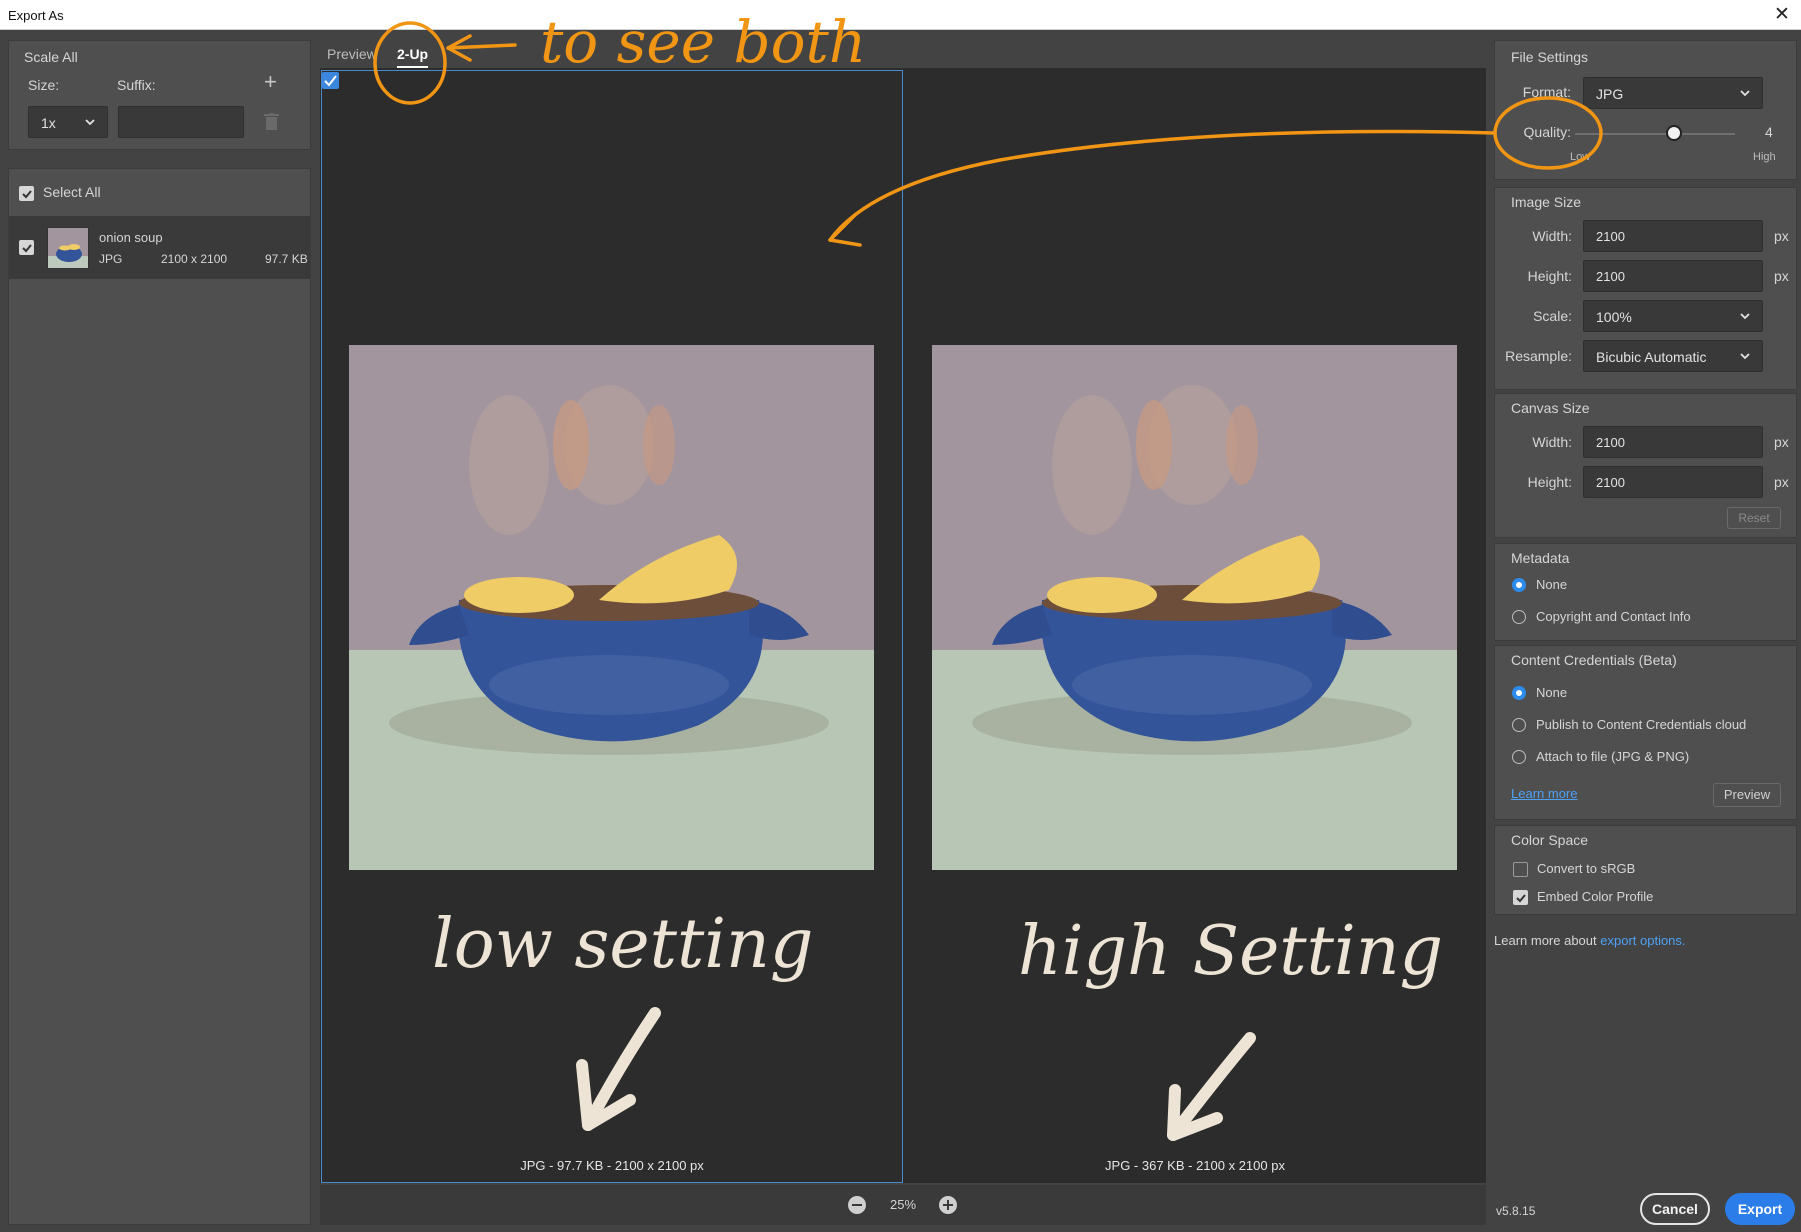  I want to click on select-all-label: Select All, so click(72, 192).